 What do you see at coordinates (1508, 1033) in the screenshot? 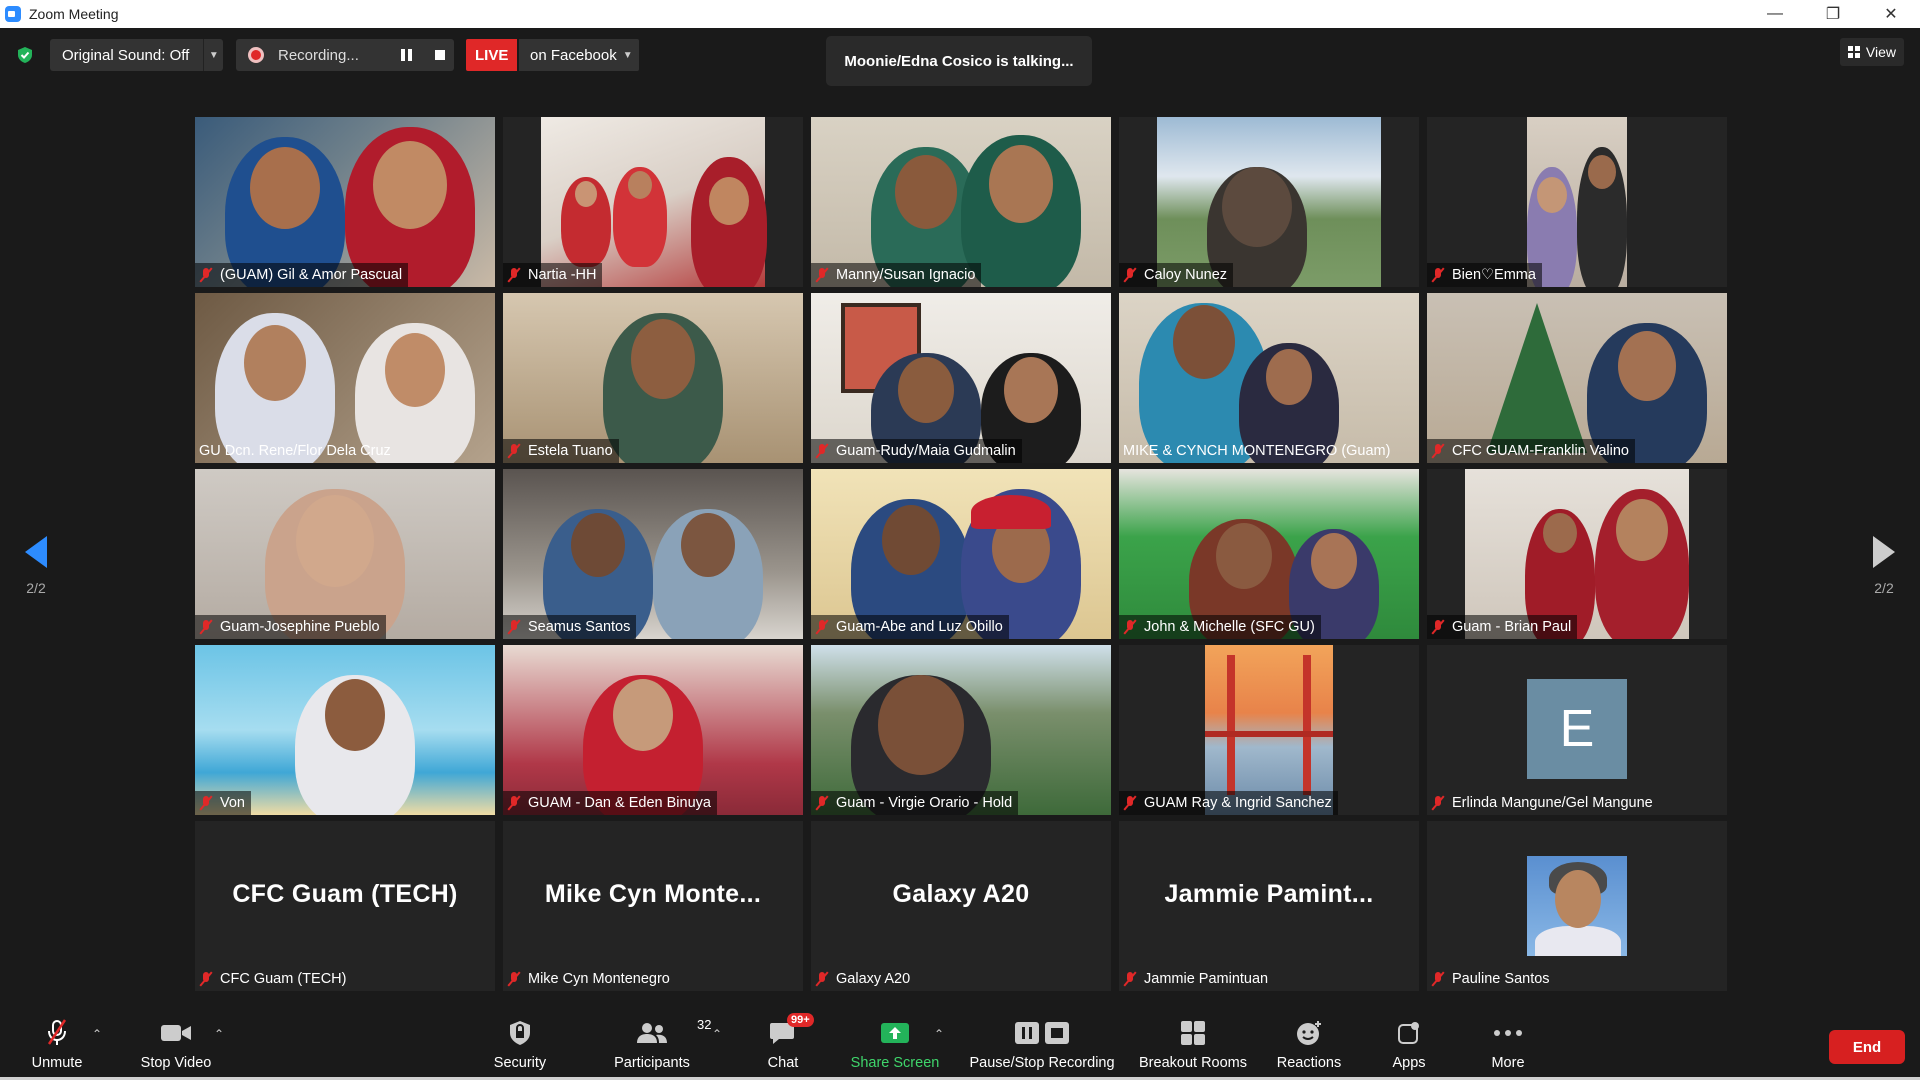
I see `more-dots-icon` at bounding box center [1508, 1033].